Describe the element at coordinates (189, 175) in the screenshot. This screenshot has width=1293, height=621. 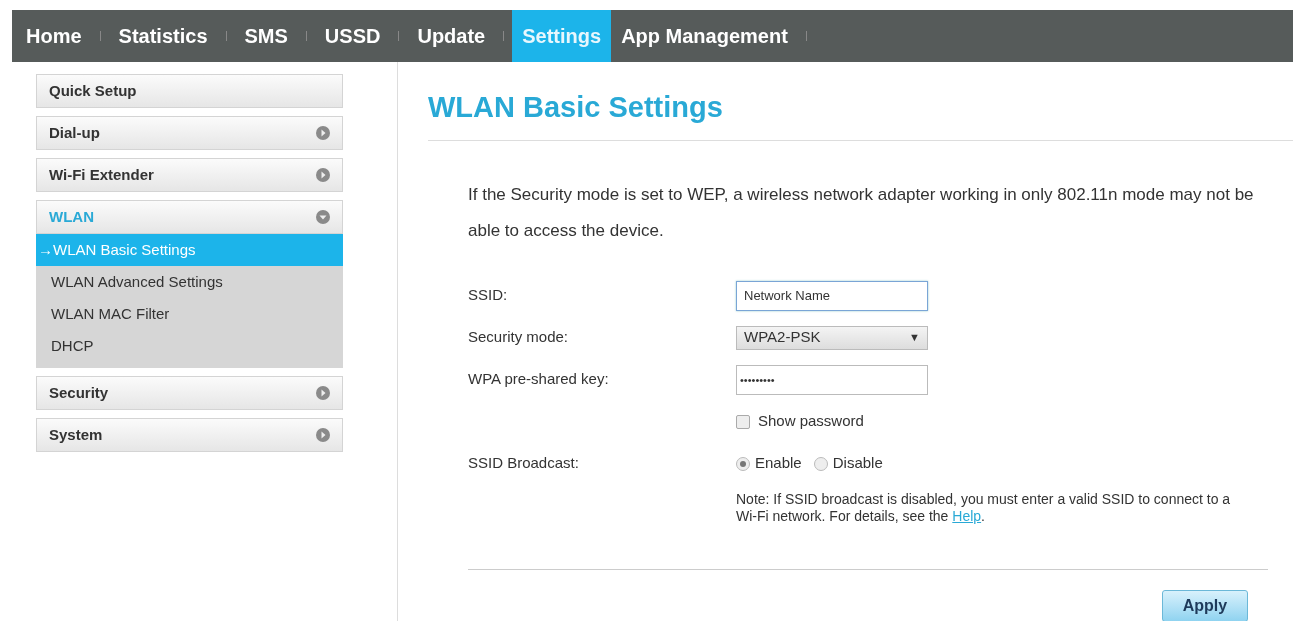
I see `sidebar-group: Wi-Fi Extender` at that location.